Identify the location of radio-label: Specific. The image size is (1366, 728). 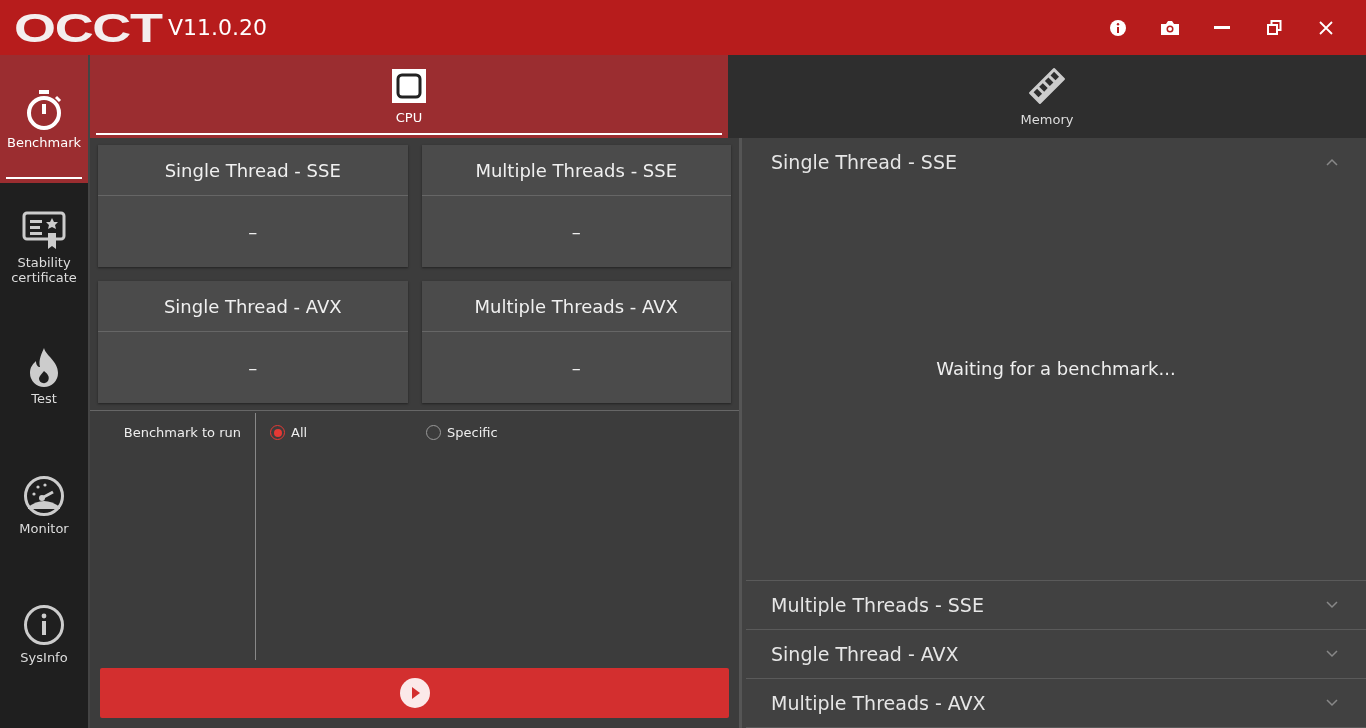
(472, 432).